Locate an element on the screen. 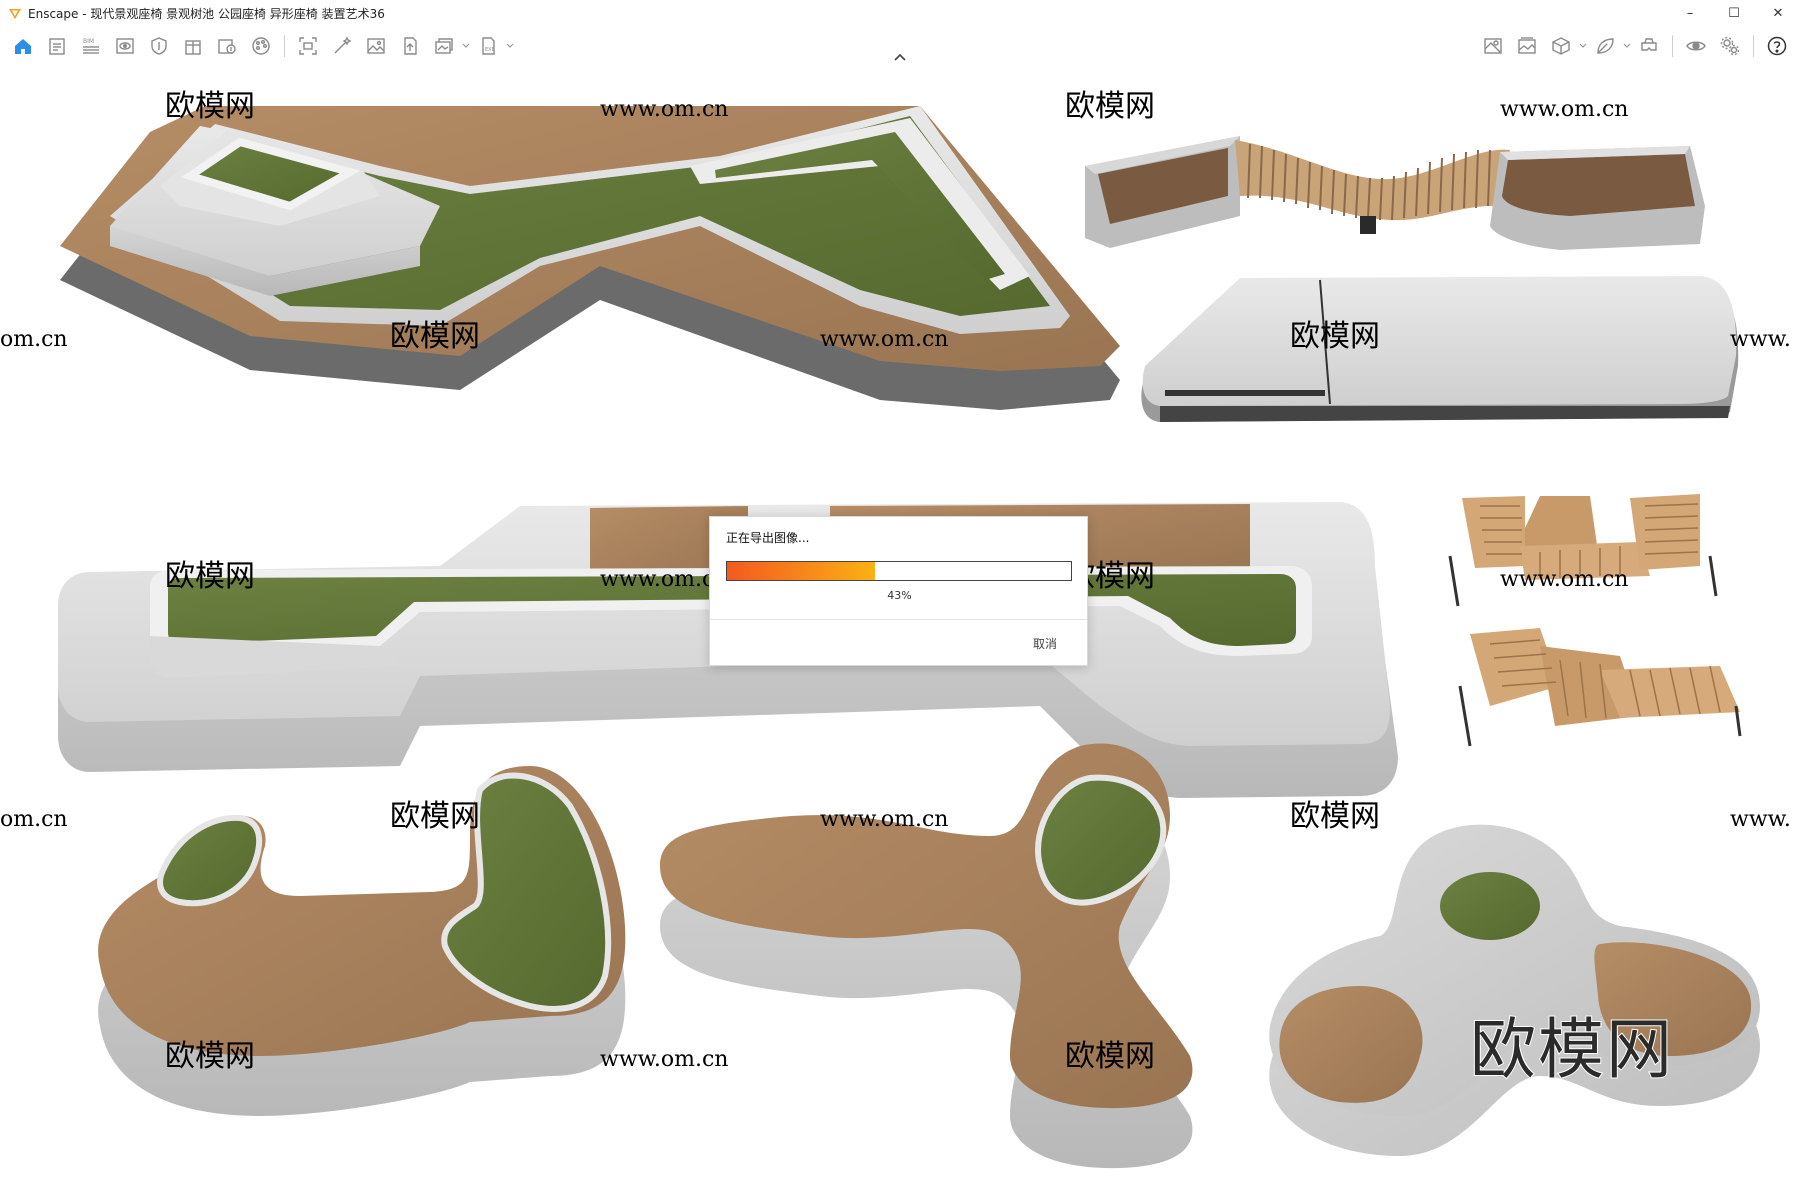  screenshot-icon is located at coordinates (308, 46).